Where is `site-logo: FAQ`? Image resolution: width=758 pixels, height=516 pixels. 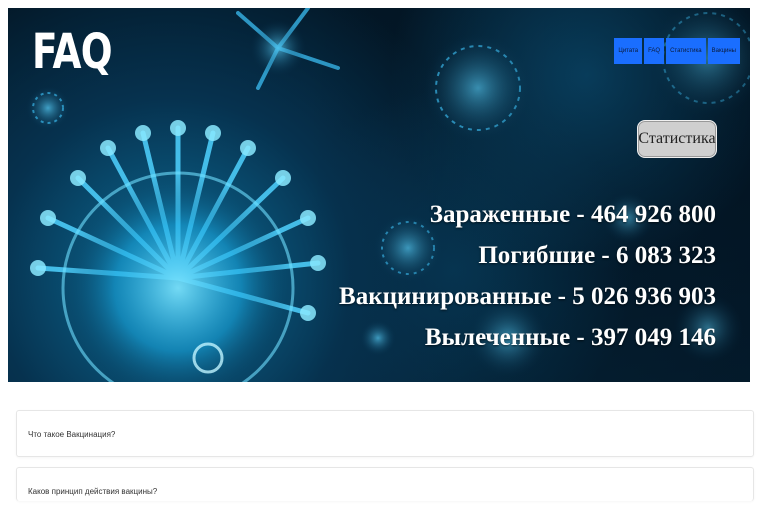
site-logo: FAQ is located at coordinates (72, 52).